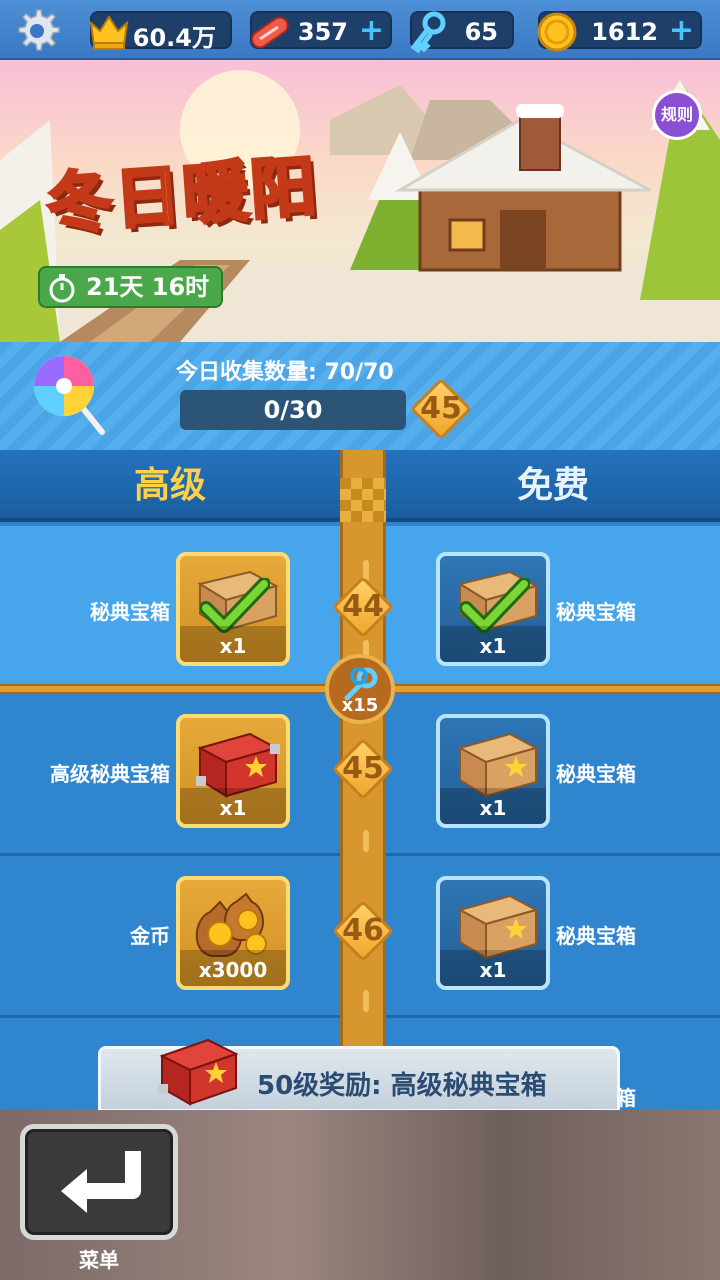 The width and height of the screenshot is (720, 1280). Describe the element at coordinates (69, 395) in the screenshot. I see `lollipop-icon` at that location.